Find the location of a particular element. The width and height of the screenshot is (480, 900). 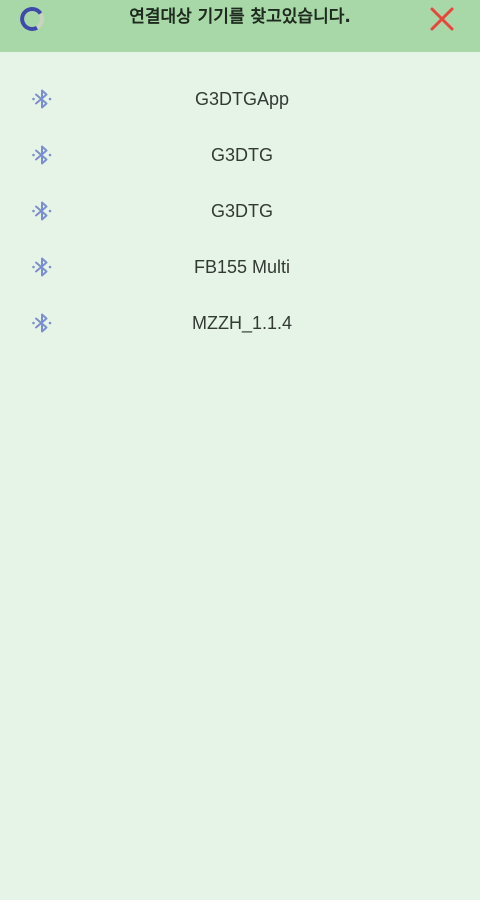

device-list-item: FB155 Multi is located at coordinates (240, 267).